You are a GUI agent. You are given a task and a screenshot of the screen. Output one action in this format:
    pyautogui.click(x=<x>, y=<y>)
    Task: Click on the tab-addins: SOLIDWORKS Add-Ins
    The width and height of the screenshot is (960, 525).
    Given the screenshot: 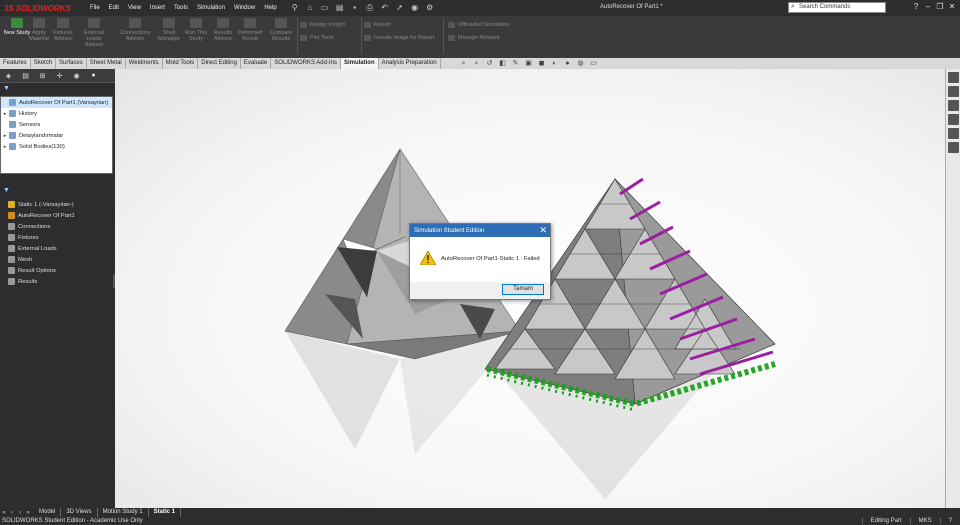 What is the action you would take?
    pyautogui.click(x=306, y=63)
    